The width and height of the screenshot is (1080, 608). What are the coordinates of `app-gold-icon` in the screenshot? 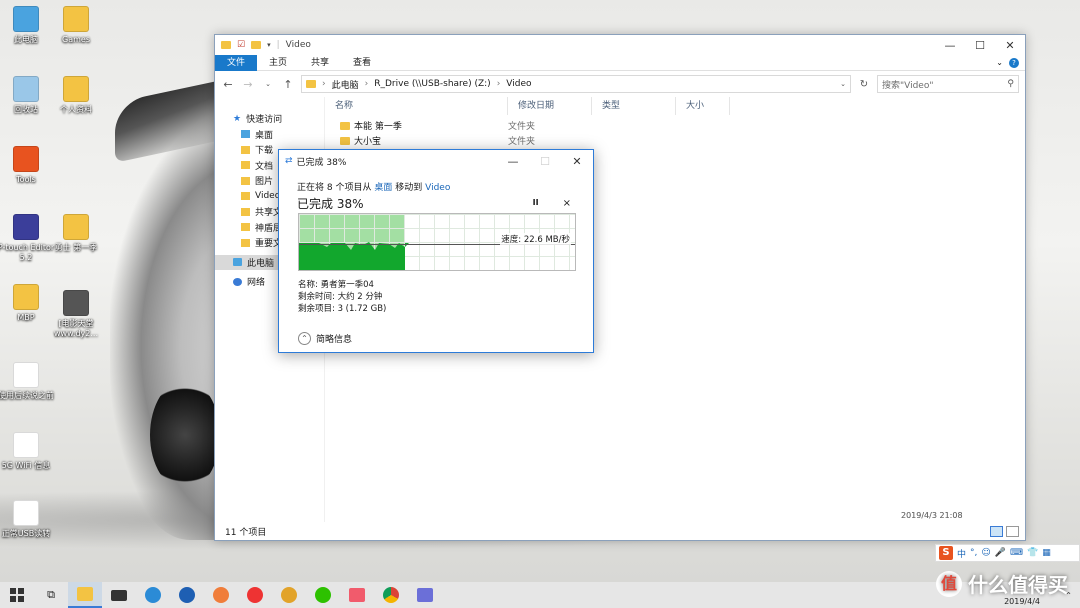 It's located at (289, 595).